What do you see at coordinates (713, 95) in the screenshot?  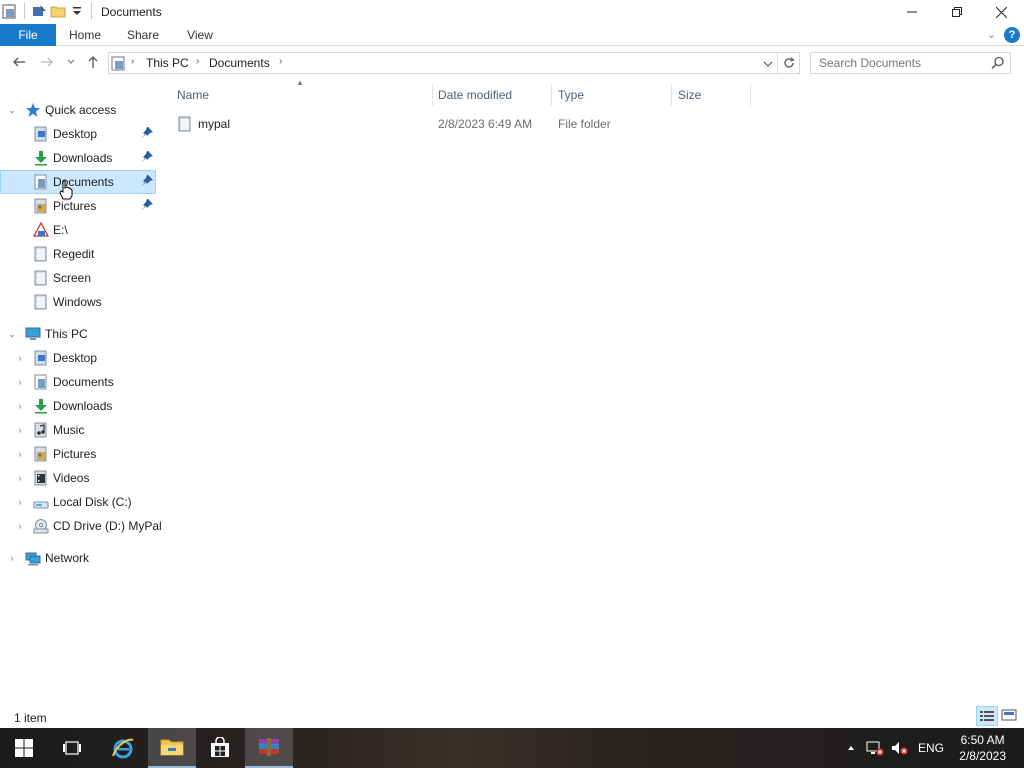 I see `column-size: Size` at bounding box center [713, 95].